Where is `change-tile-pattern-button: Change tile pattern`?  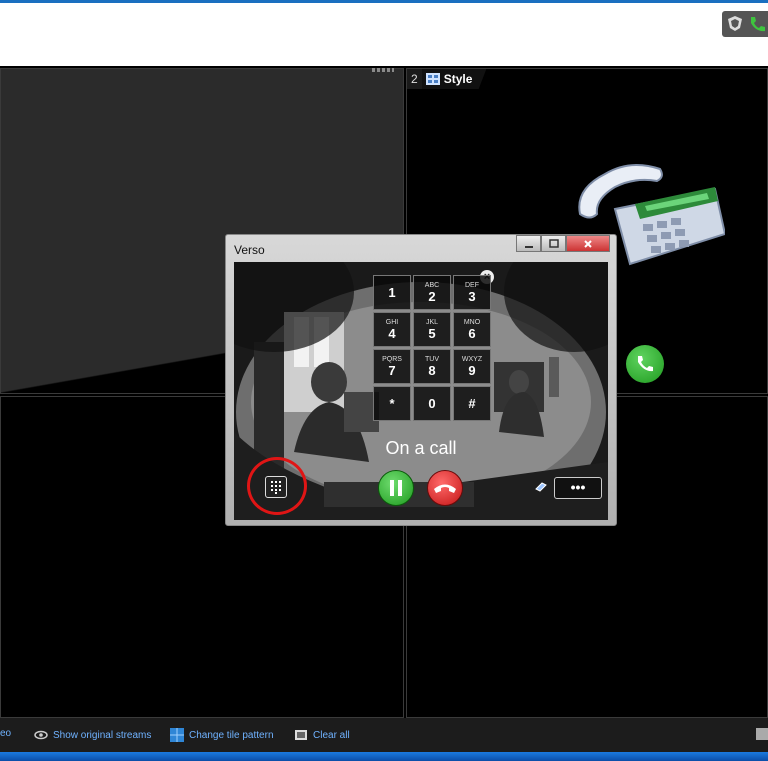
change-tile-pattern-button: Change tile pattern is located at coordinates (222, 735).